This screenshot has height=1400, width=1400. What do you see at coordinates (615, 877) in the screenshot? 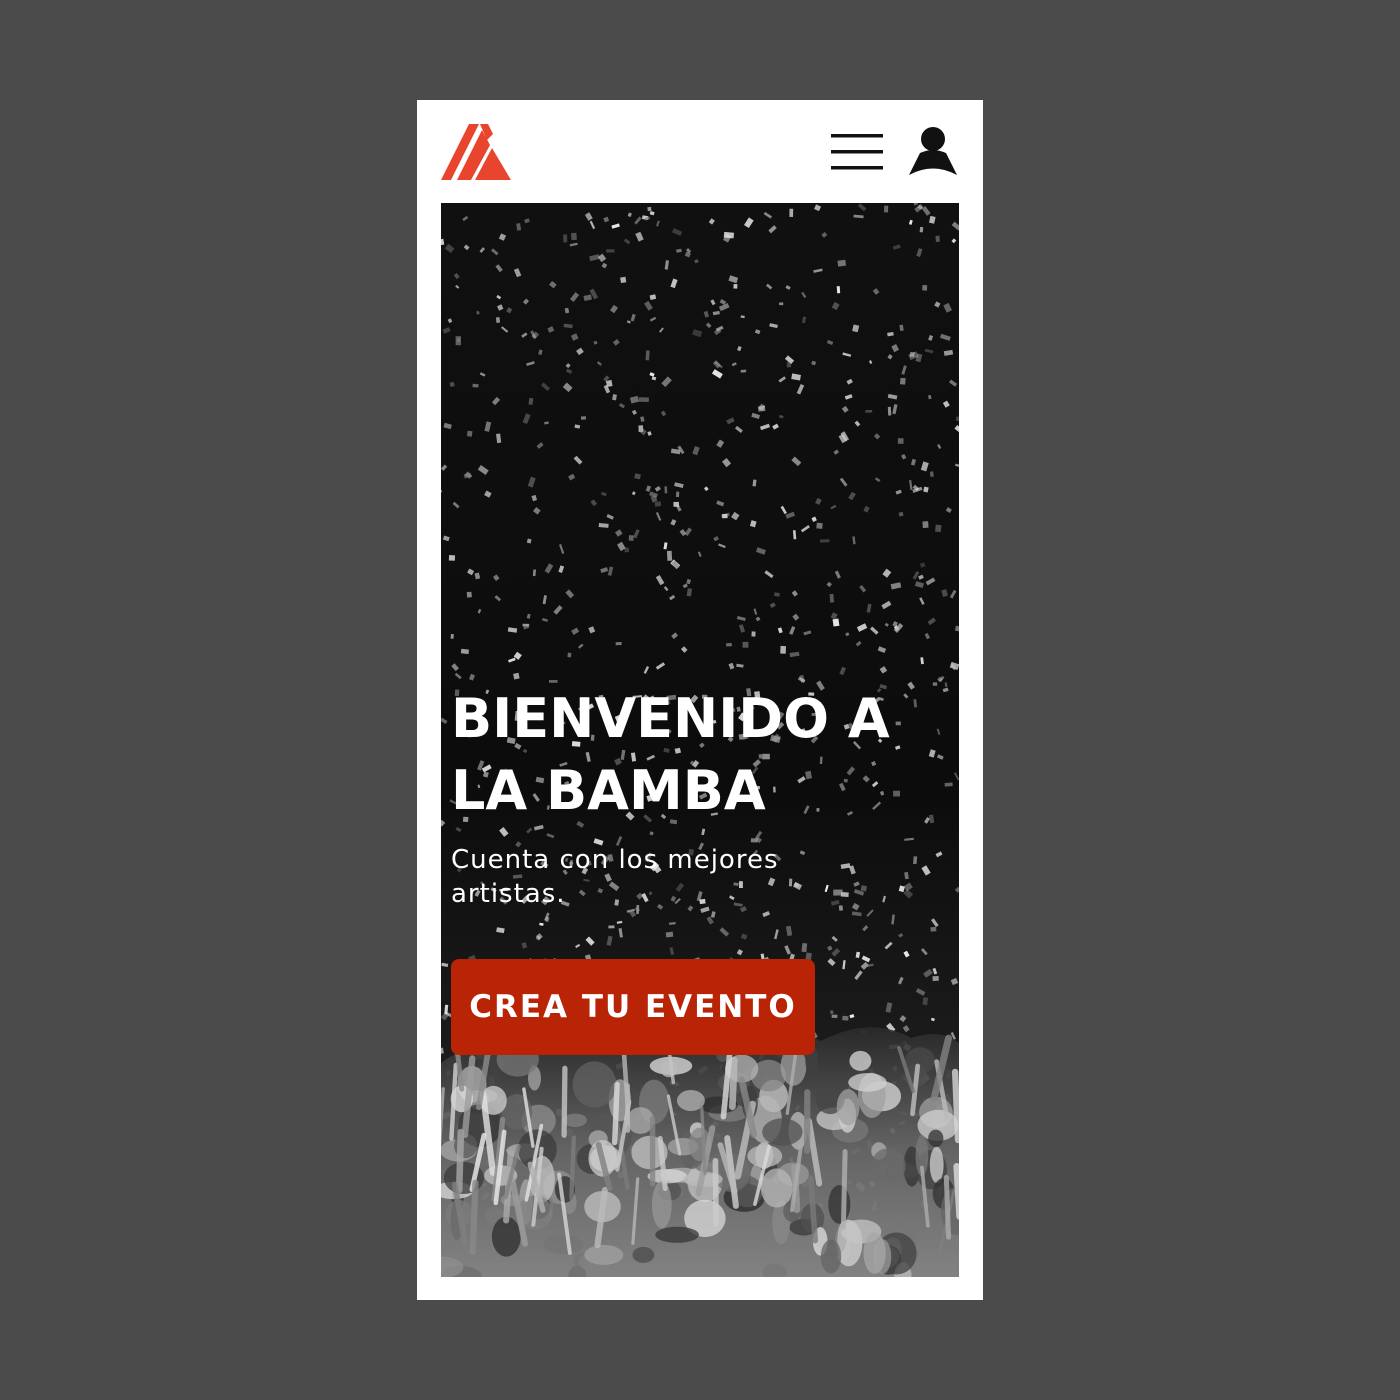
I see `hero-subtitle: Cuenta con los mejores artistas.` at bounding box center [615, 877].